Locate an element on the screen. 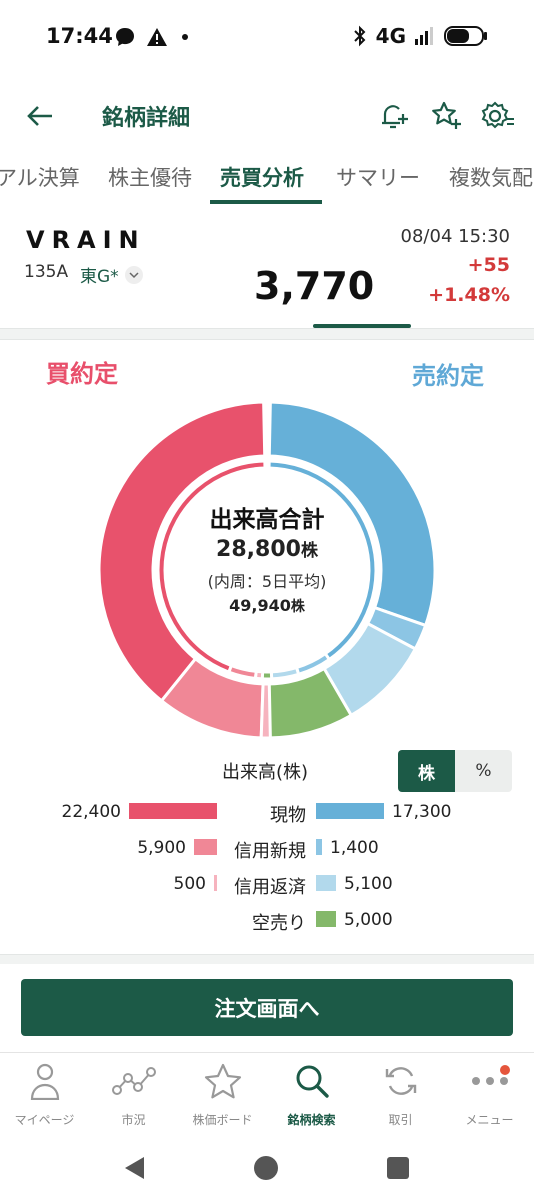  settings-icon is located at coordinates (497, 115).